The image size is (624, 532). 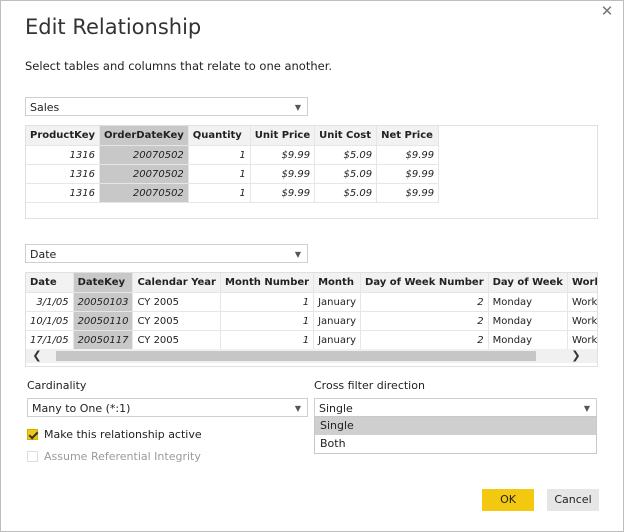 I want to click on active-relationship-label: Make this relationship active, so click(x=123, y=434).